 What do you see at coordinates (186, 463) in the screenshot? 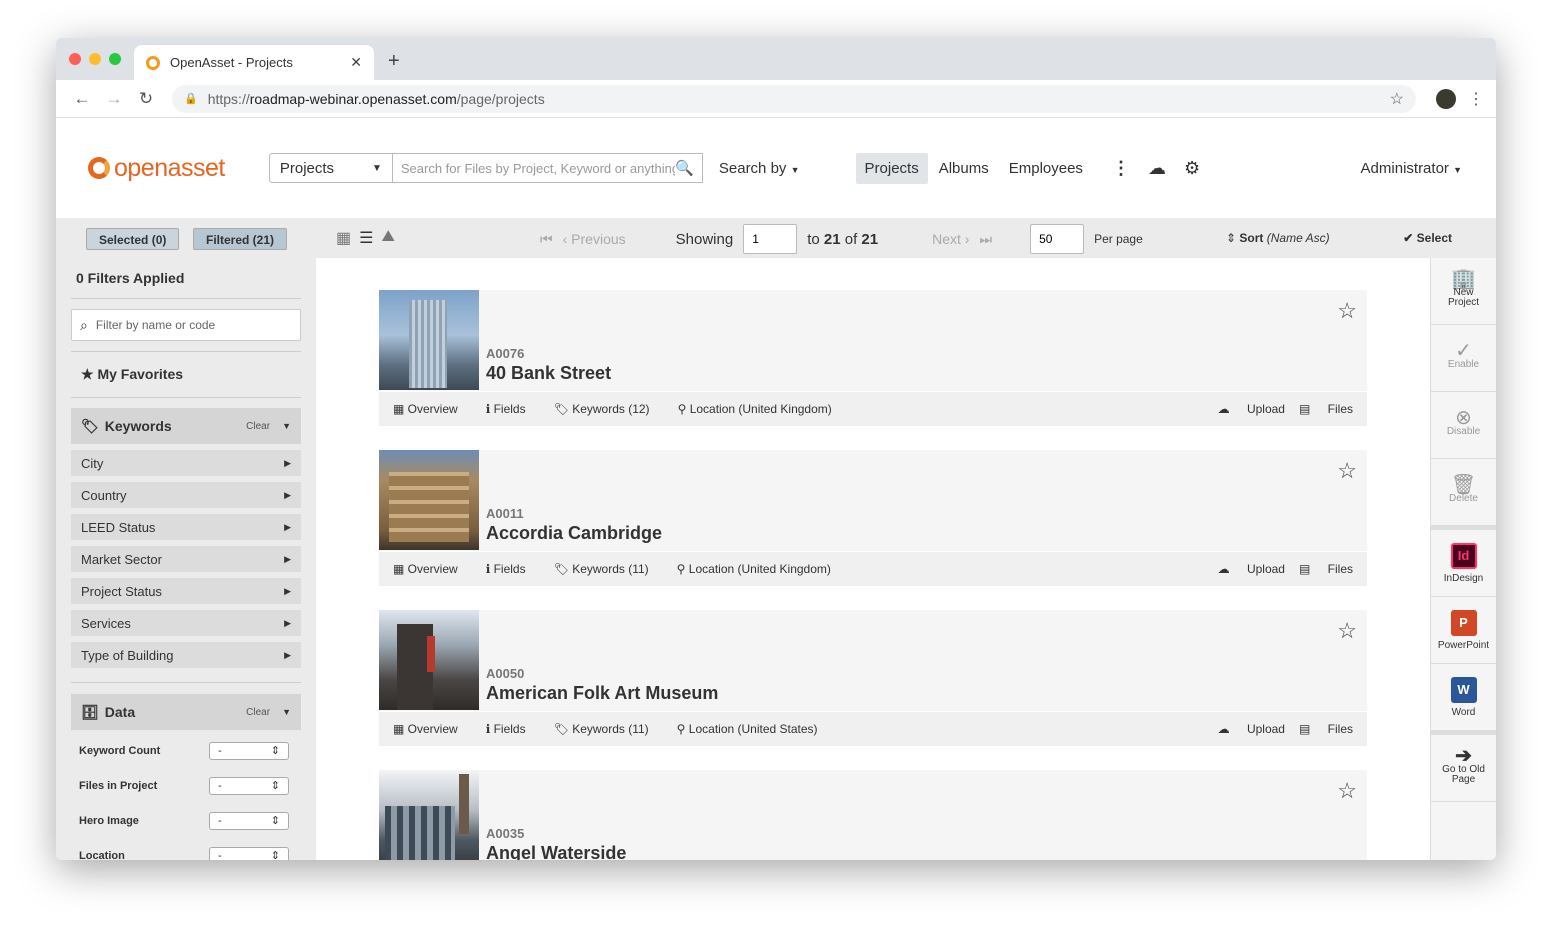
I see `keyword-item-city: City ▶` at bounding box center [186, 463].